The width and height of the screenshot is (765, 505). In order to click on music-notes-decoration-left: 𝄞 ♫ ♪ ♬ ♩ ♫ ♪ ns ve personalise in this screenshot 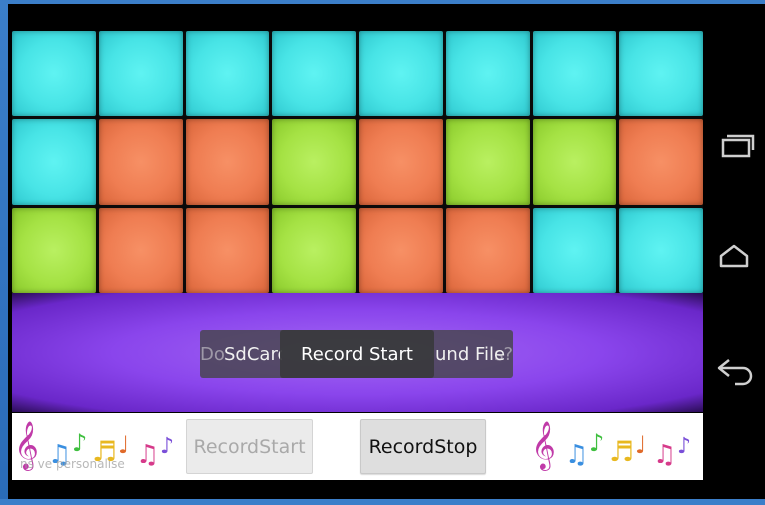, I will do `click(98, 446)`.